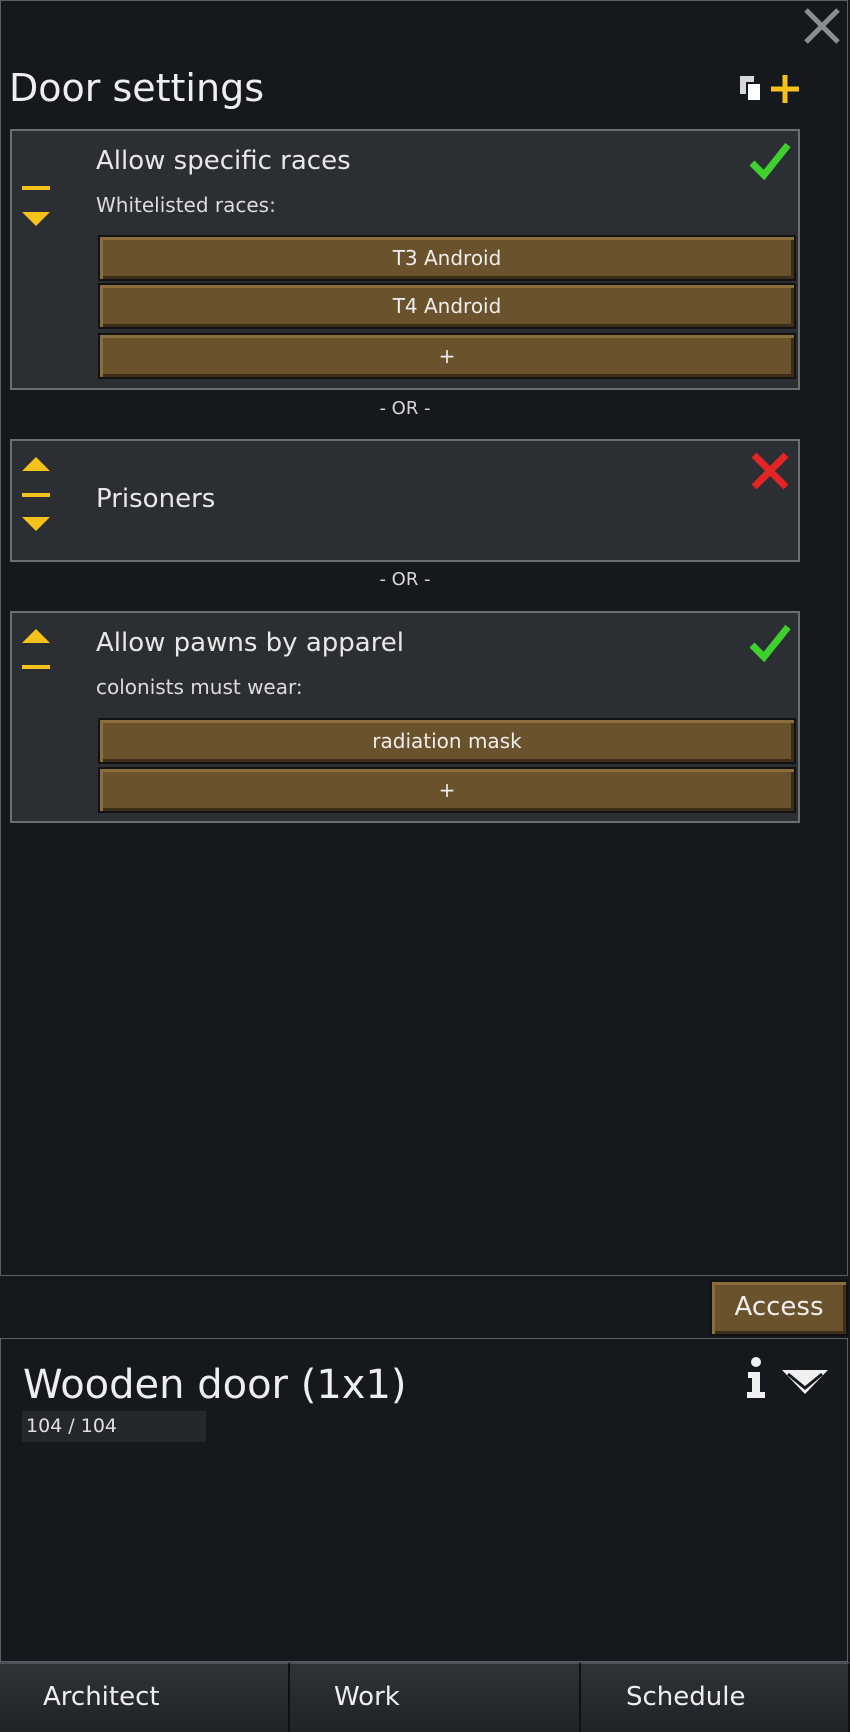  What do you see at coordinates (223, 161) in the screenshot?
I see `card-title: Allow specific races` at bounding box center [223, 161].